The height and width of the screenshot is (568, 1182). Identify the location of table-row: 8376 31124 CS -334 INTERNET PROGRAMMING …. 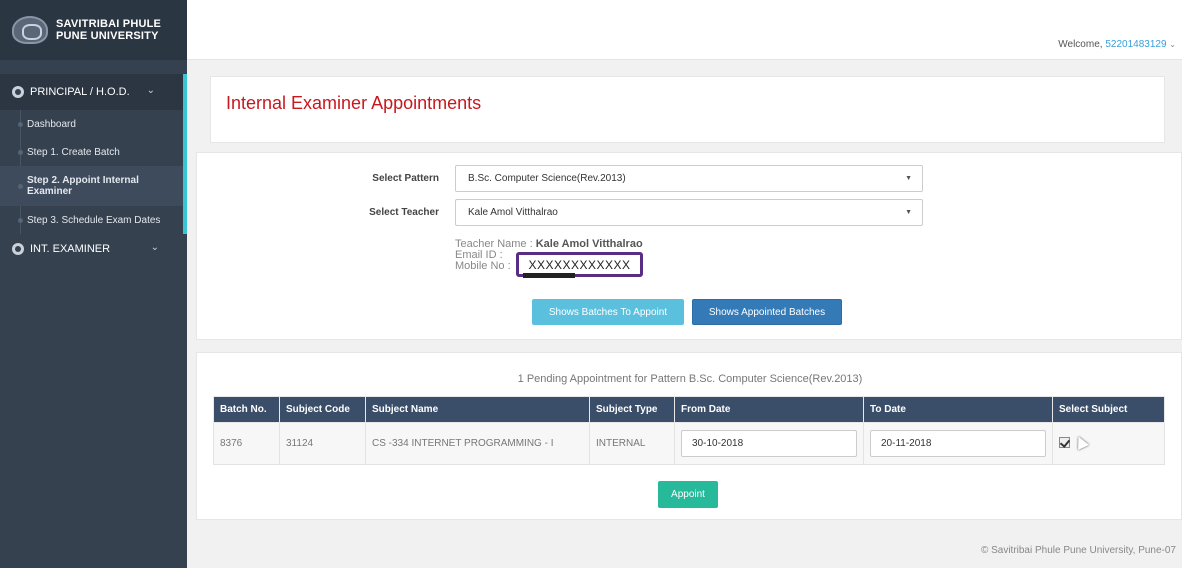
(689, 443).